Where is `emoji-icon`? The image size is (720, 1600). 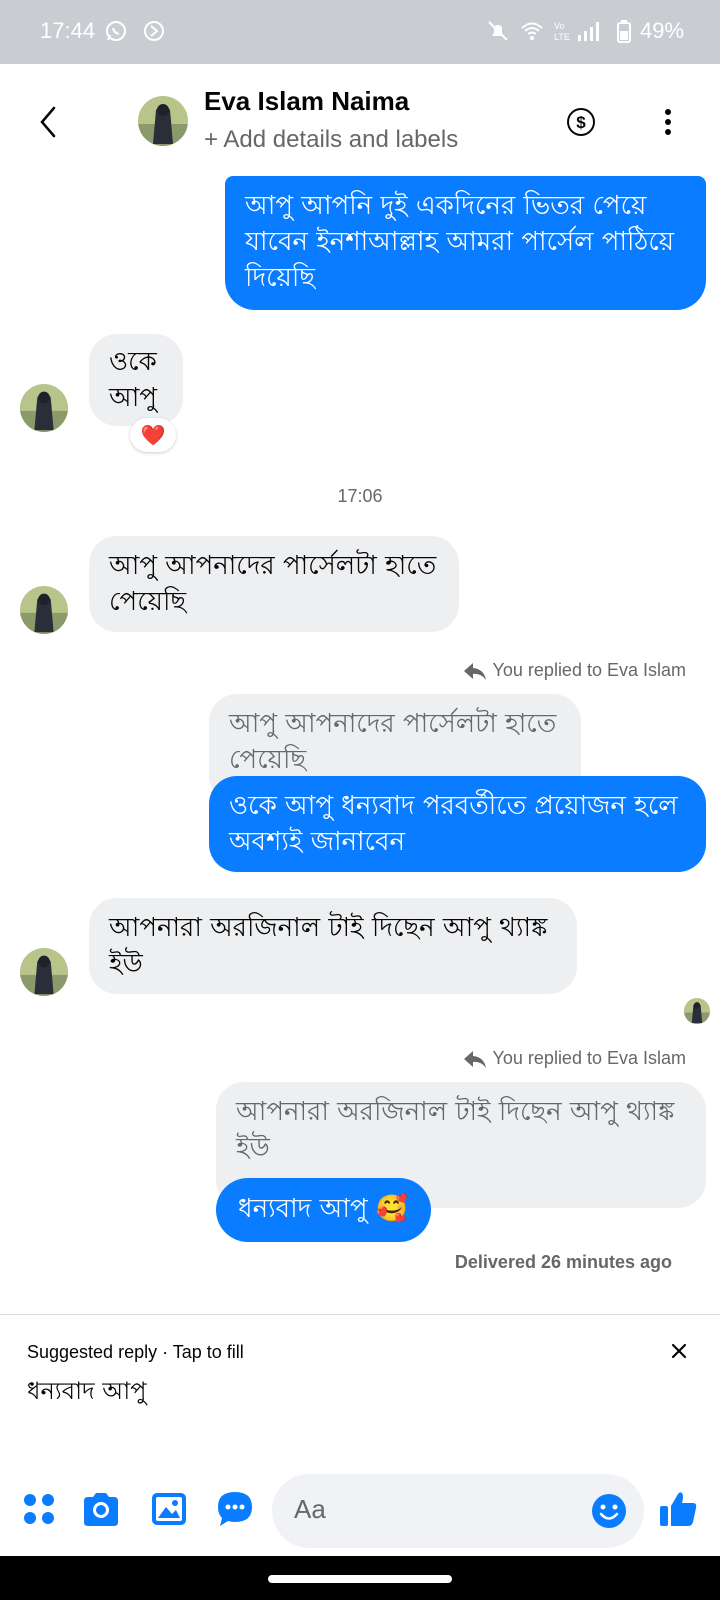 emoji-icon is located at coordinates (609, 1511).